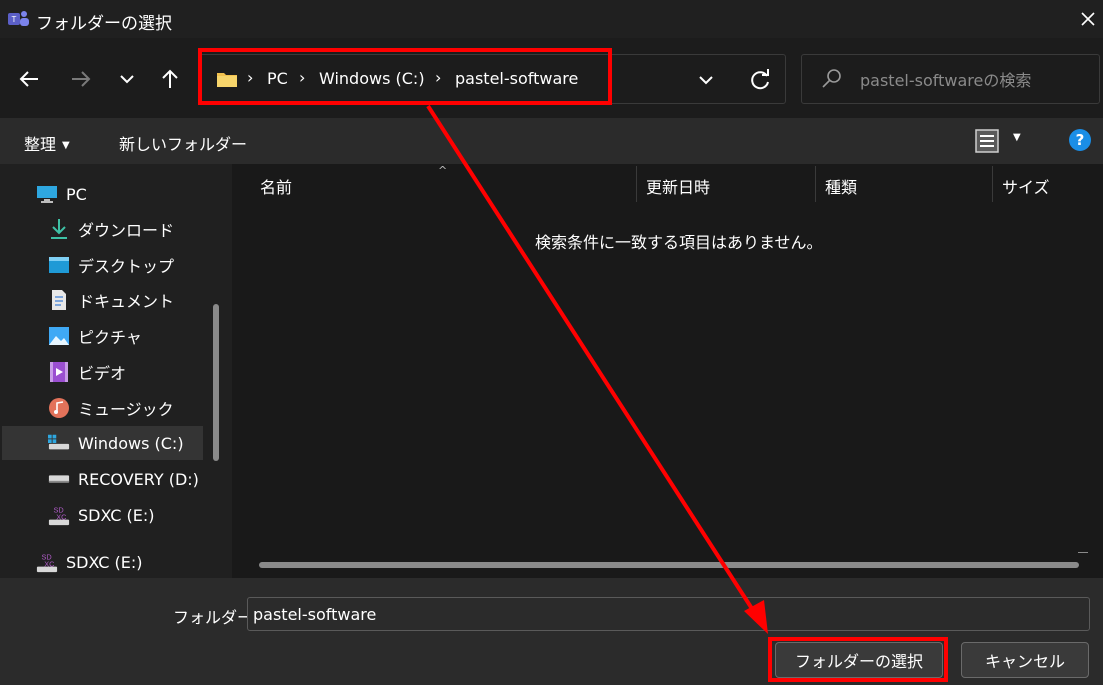 This screenshot has height=685, width=1103. Describe the element at coordinates (59, 229) in the screenshot. I see `download-icon` at that location.